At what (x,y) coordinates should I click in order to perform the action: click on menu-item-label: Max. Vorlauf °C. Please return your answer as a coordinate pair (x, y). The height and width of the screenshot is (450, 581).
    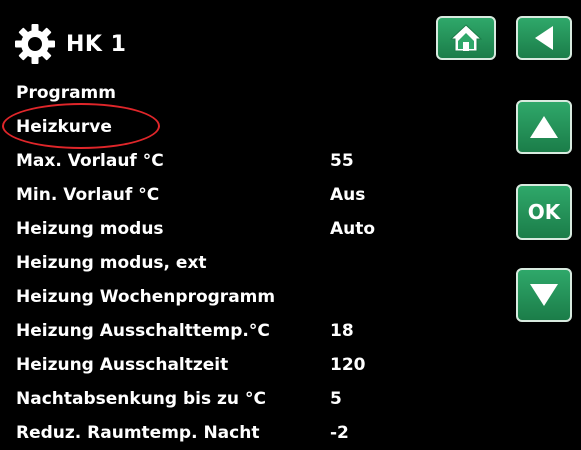
    Looking at the image, I should click on (90, 161).